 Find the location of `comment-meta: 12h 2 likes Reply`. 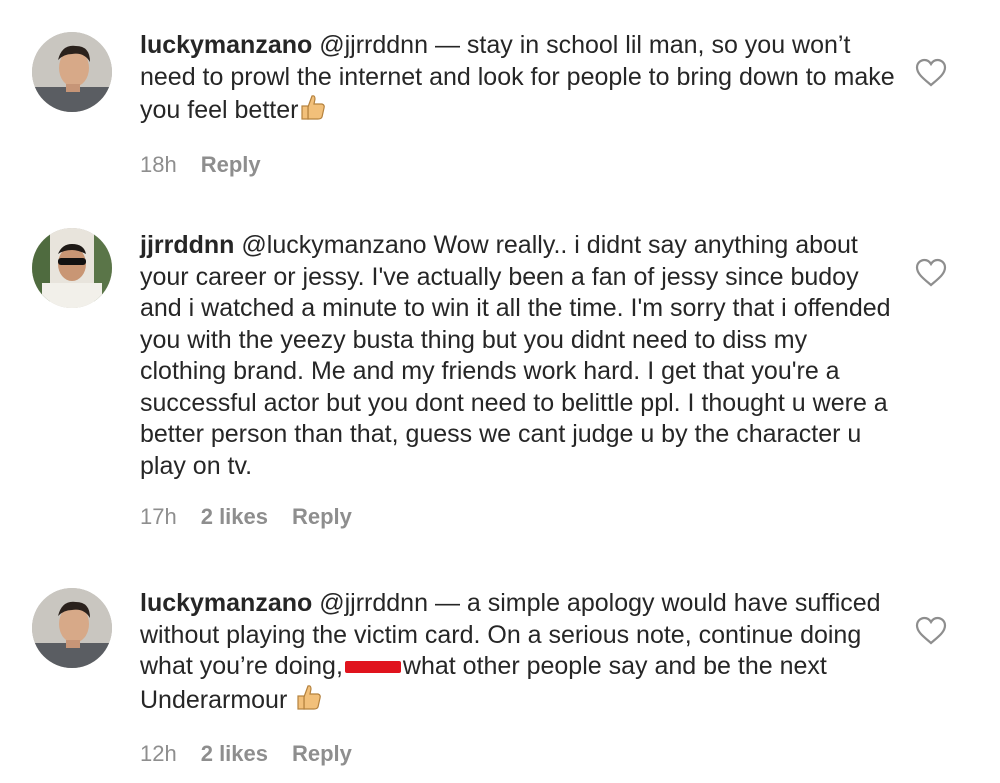

comment-meta: 12h 2 likes Reply is located at coordinates (520, 754).